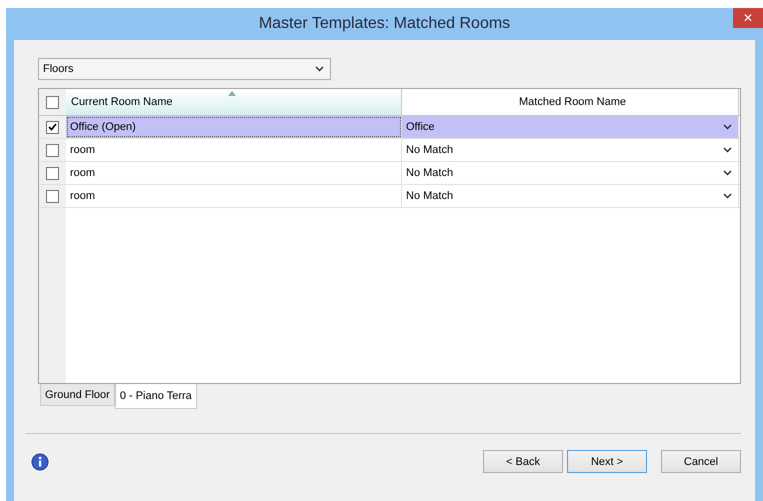 This screenshot has height=501, width=763. I want to click on window-title: Master Templates: Matched Rooms, so click(384, 24).